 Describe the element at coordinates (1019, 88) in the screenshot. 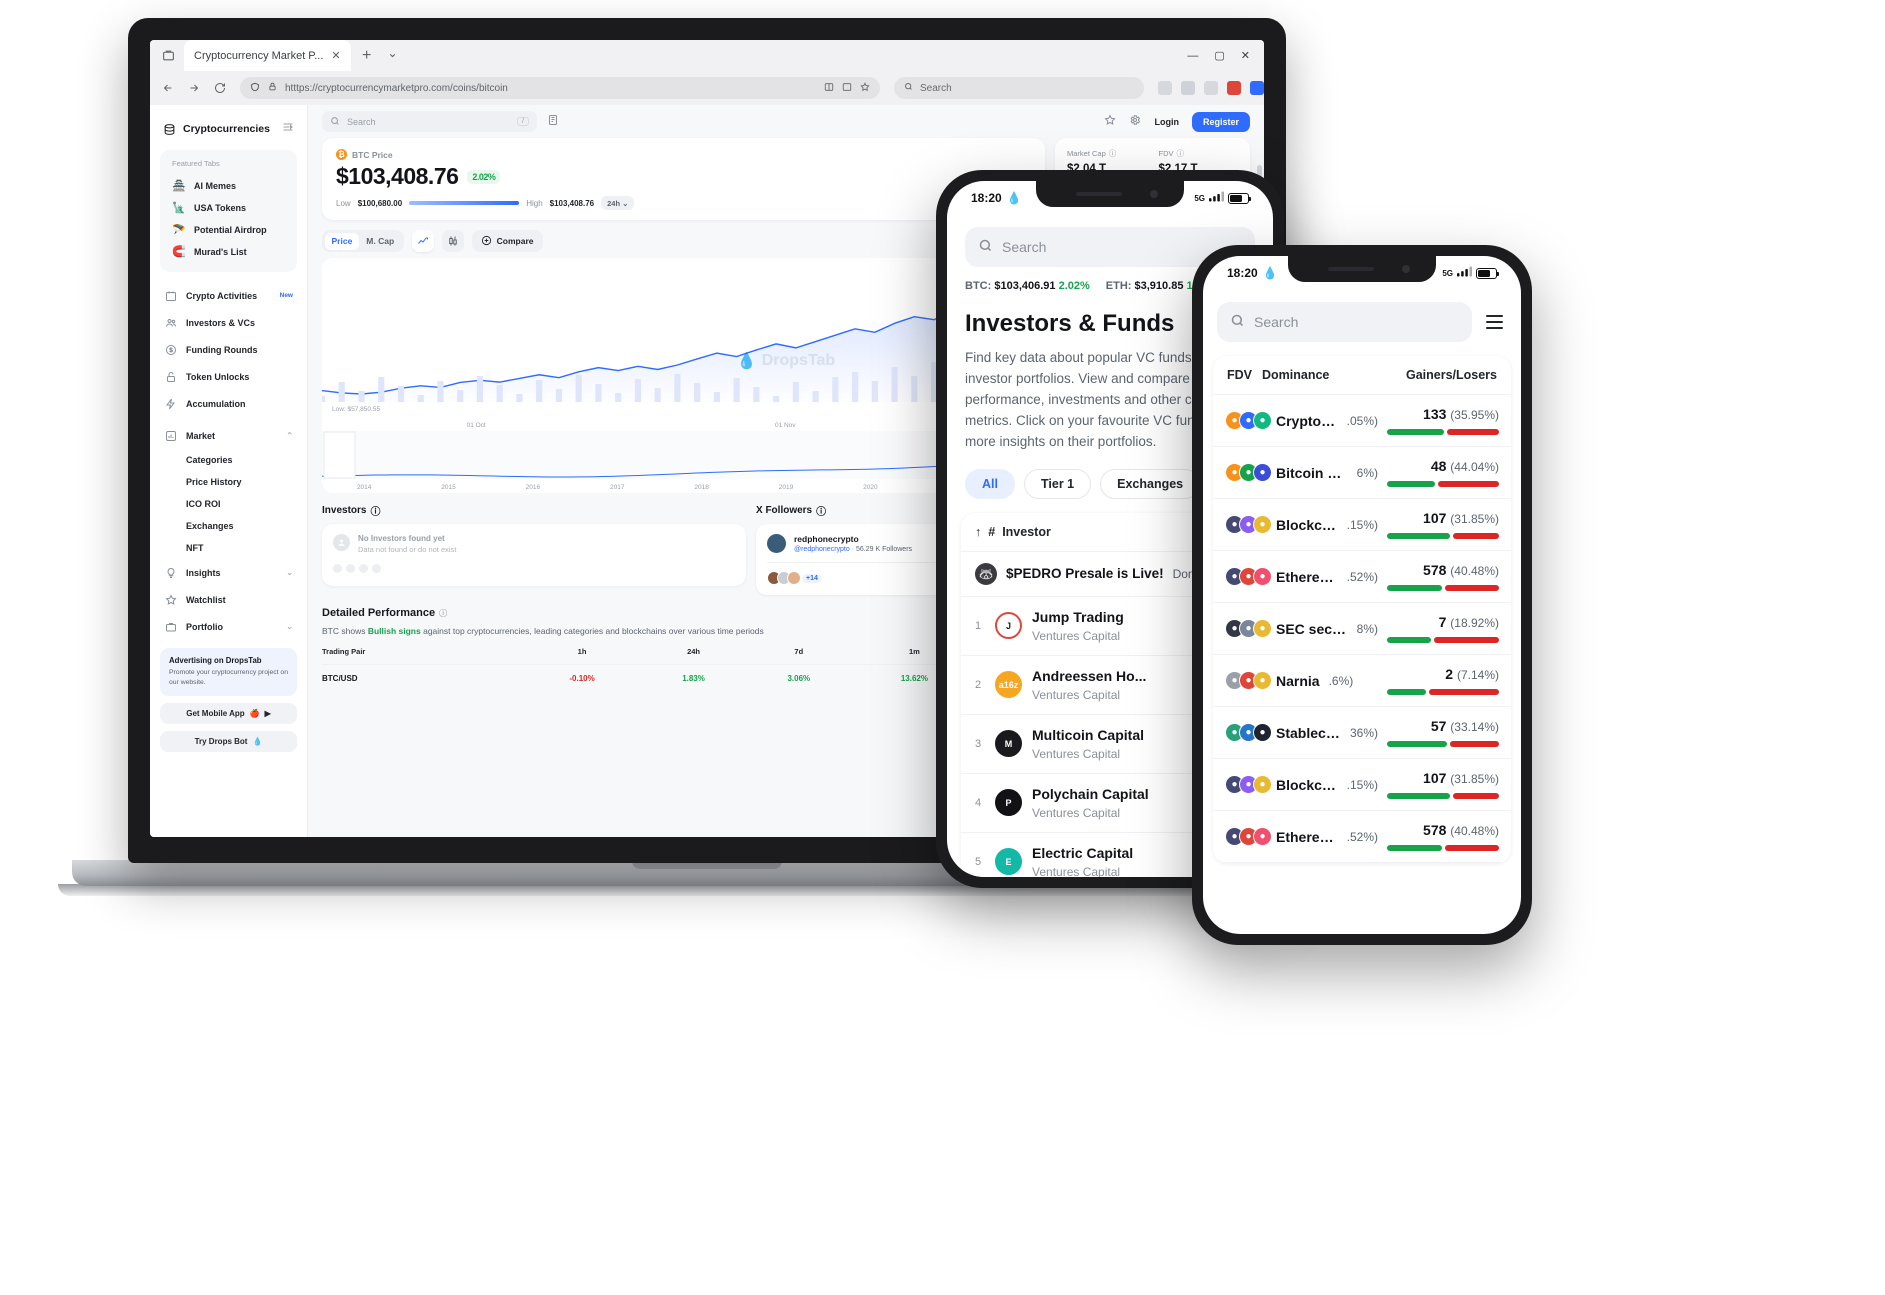

I see `browser-search-box: Search` at that location.